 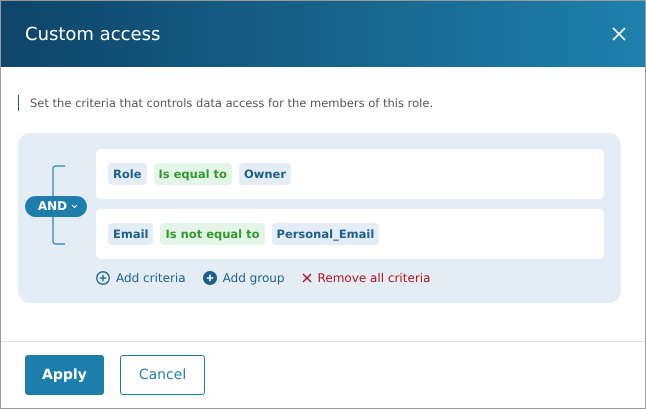 I want to click on add-criteria-link: Add criteria, so click(x=141, y=278).